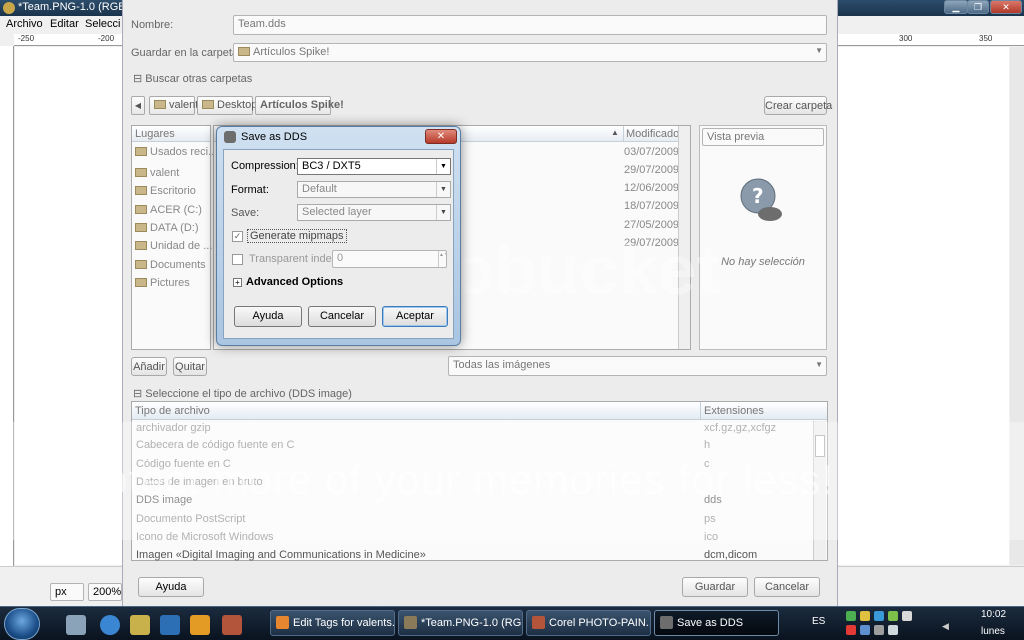 The height and width of the screenshot is (640, 1024). Describe the element at coordinates (787, 587) in the screenshot. I see `cancel-button: Cancelar` at that location.